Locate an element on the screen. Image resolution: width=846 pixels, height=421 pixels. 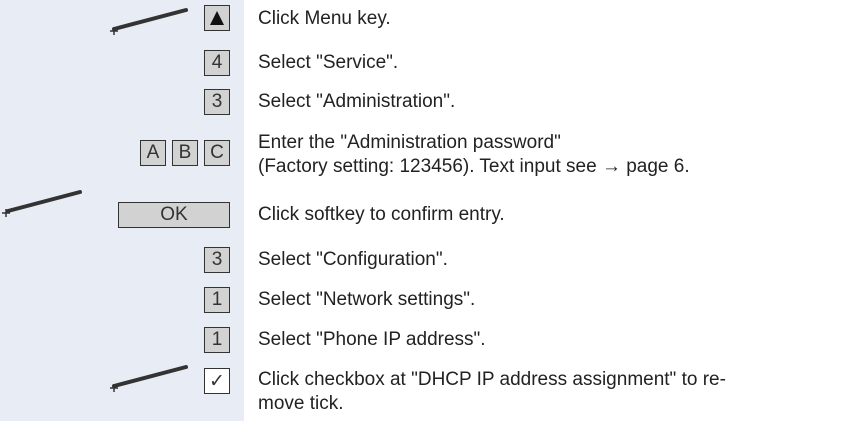
step-text: Select "Phone IP address". is located at coordinates (372, 339).